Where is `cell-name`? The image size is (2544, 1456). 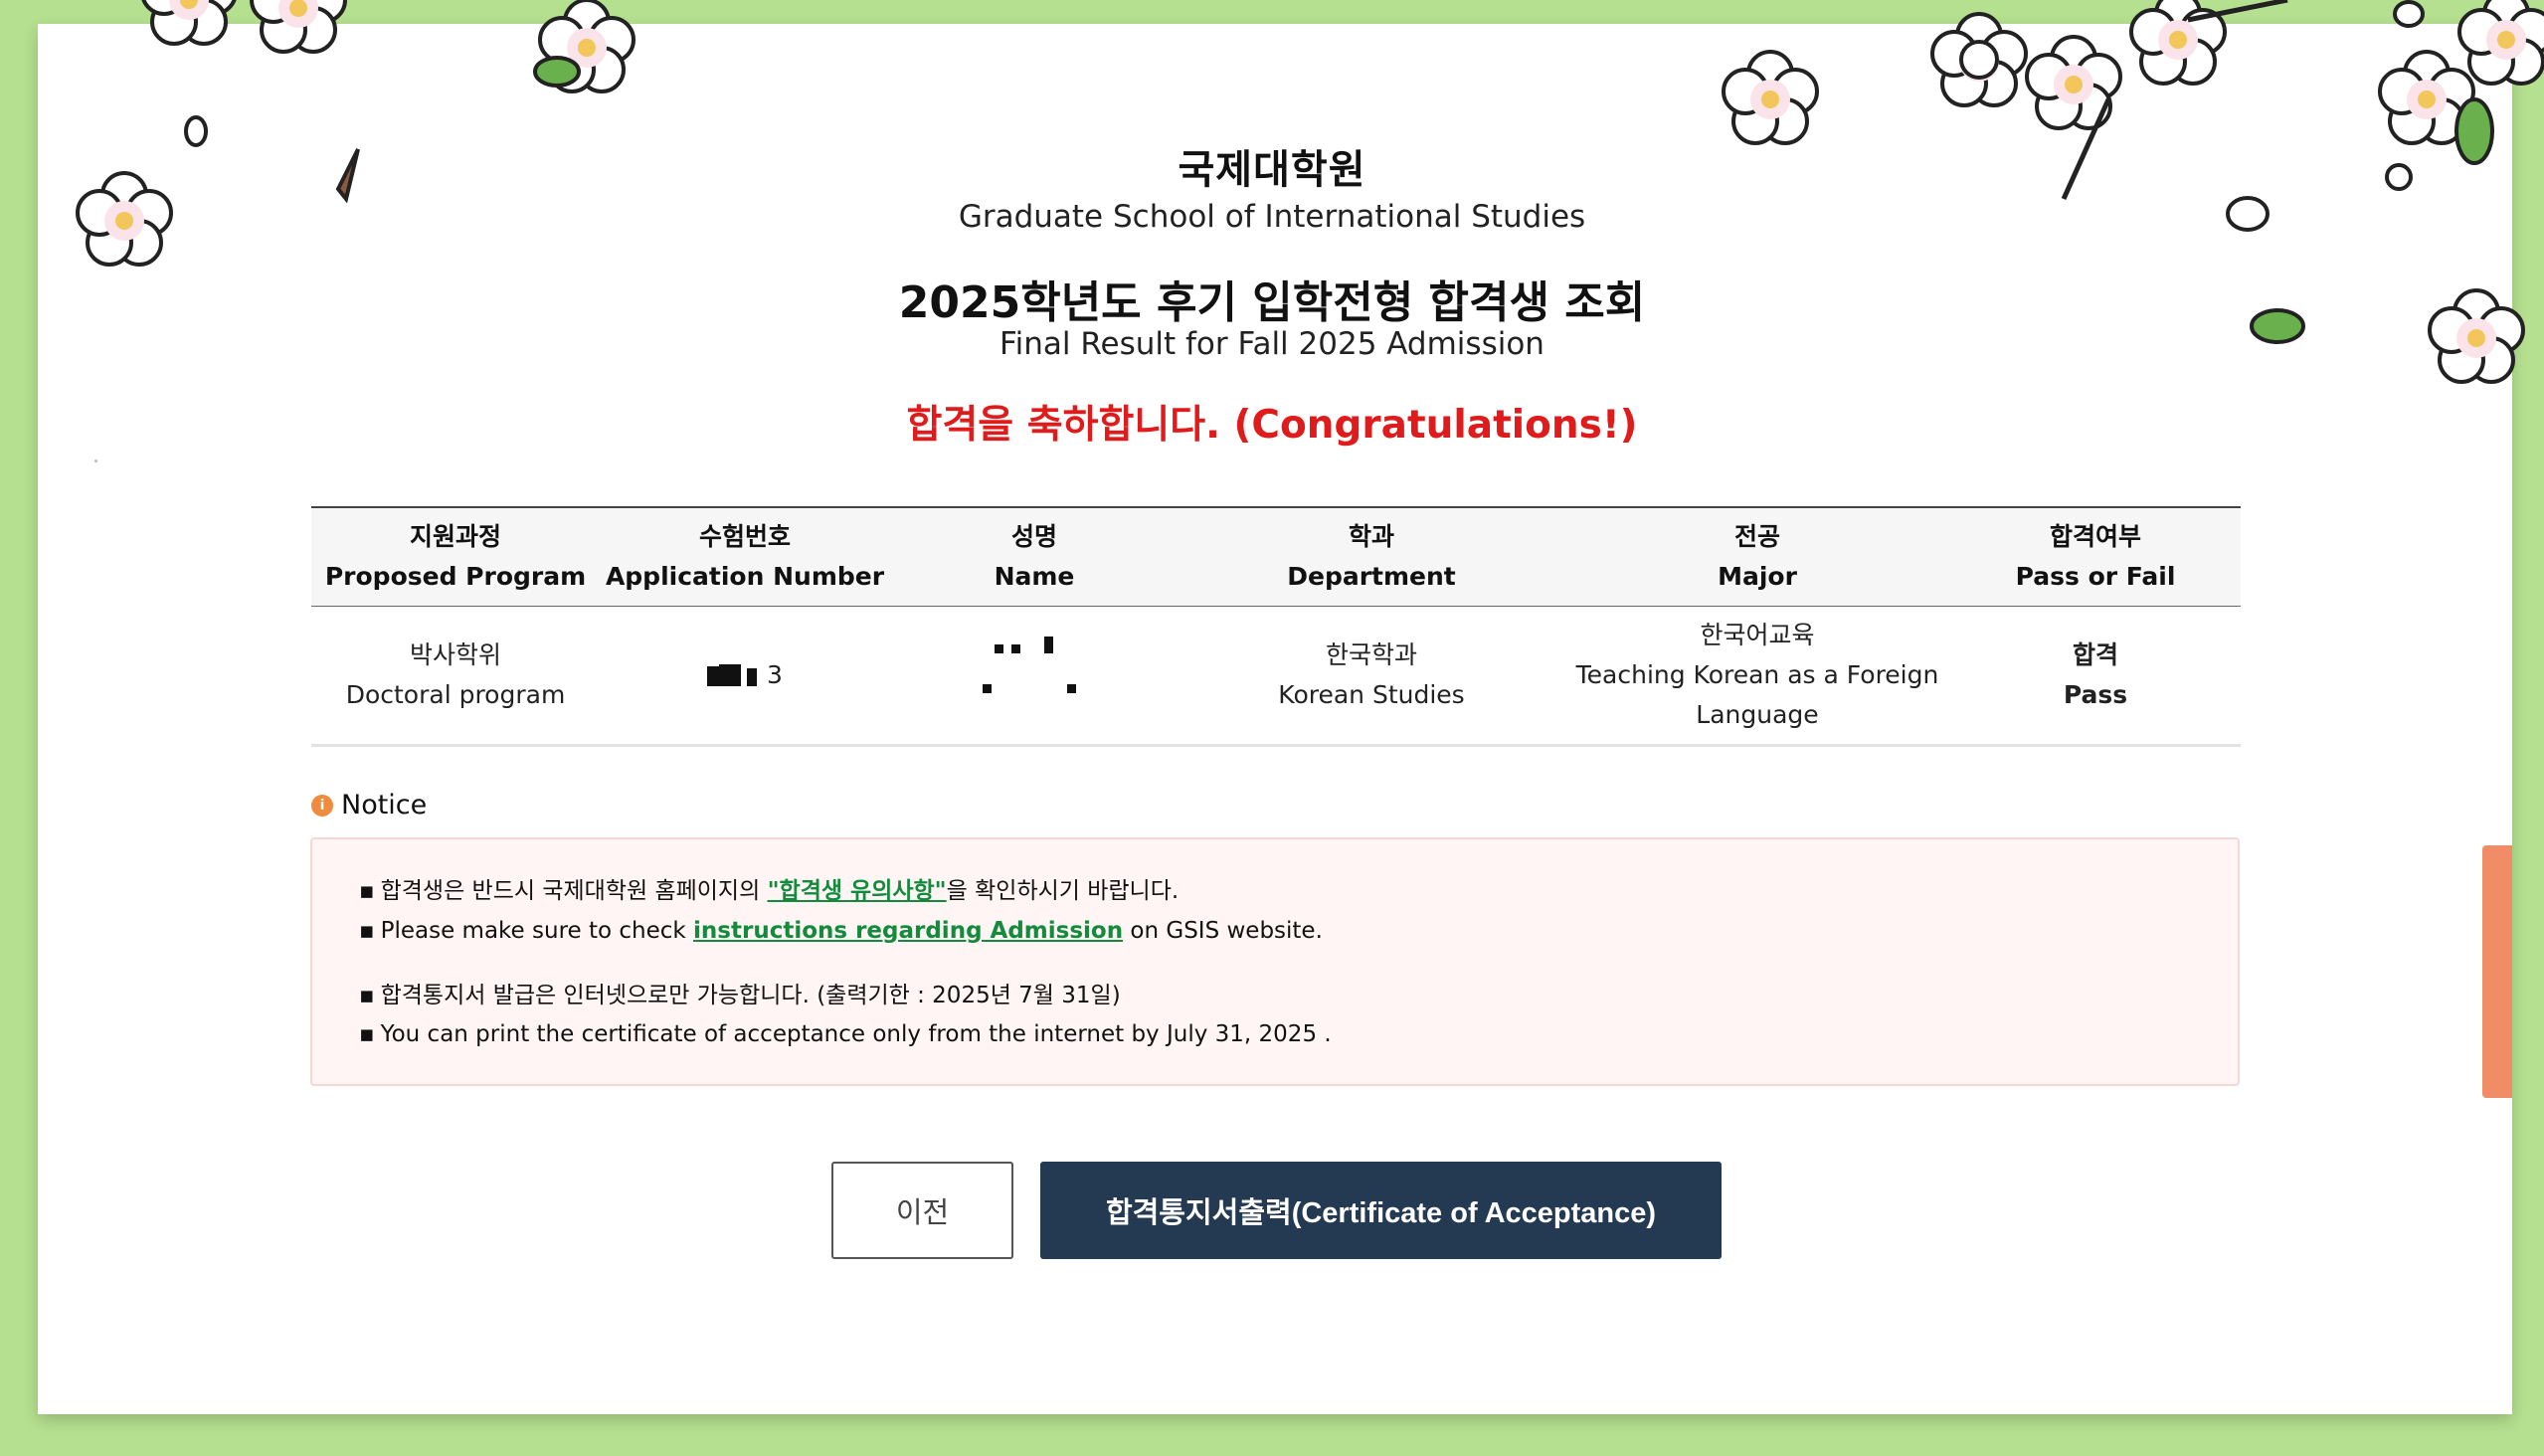
cell-name is located at coordinates (1034, 676).